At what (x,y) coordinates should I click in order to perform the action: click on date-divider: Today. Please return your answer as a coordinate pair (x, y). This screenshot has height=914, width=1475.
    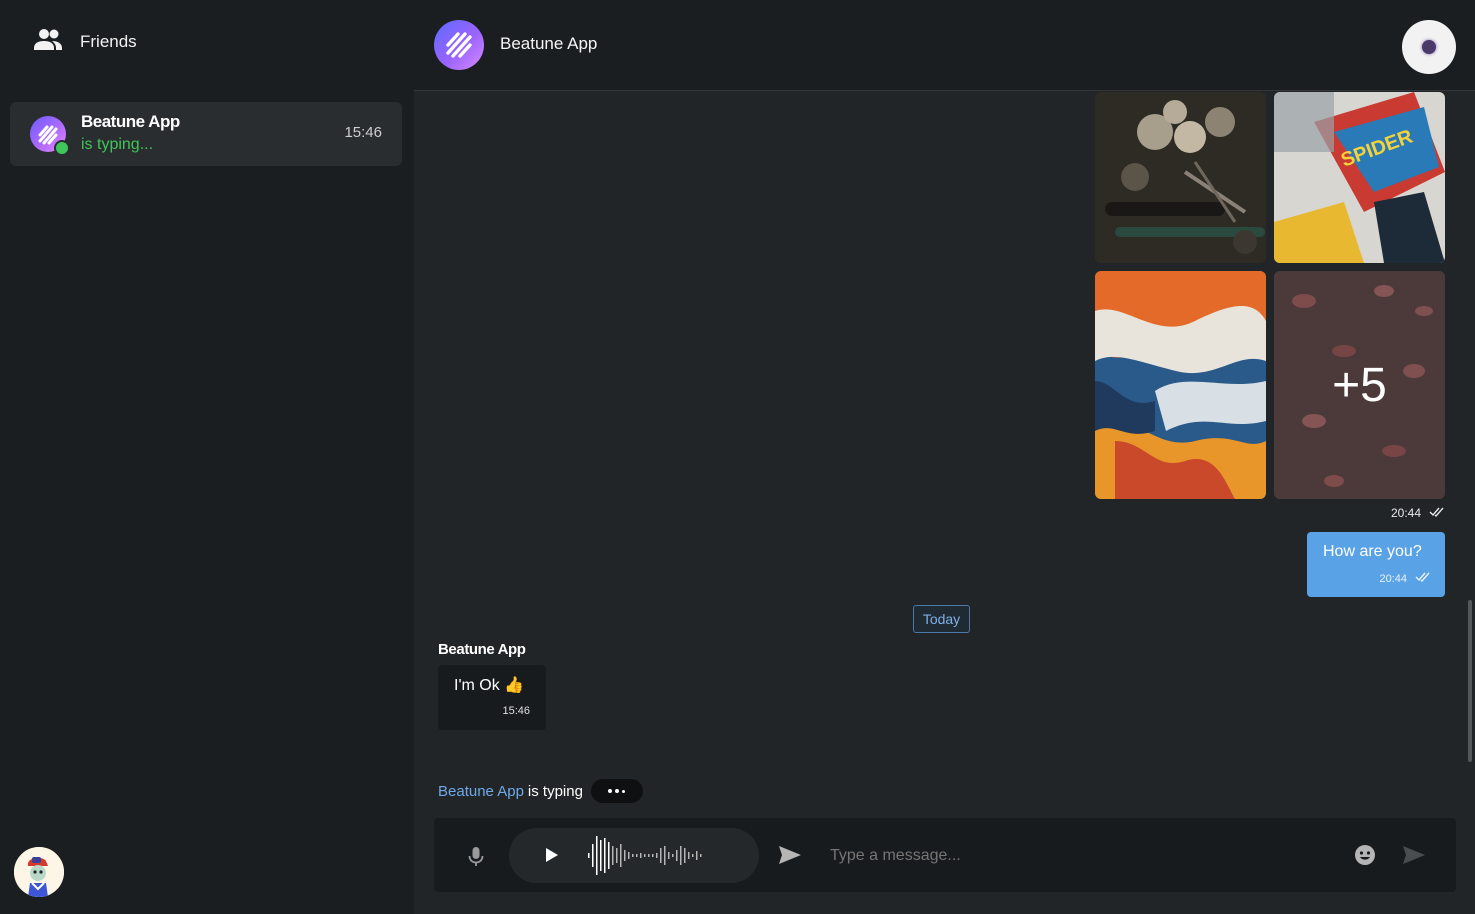
    Looking at the image, I should click on (941, 619).